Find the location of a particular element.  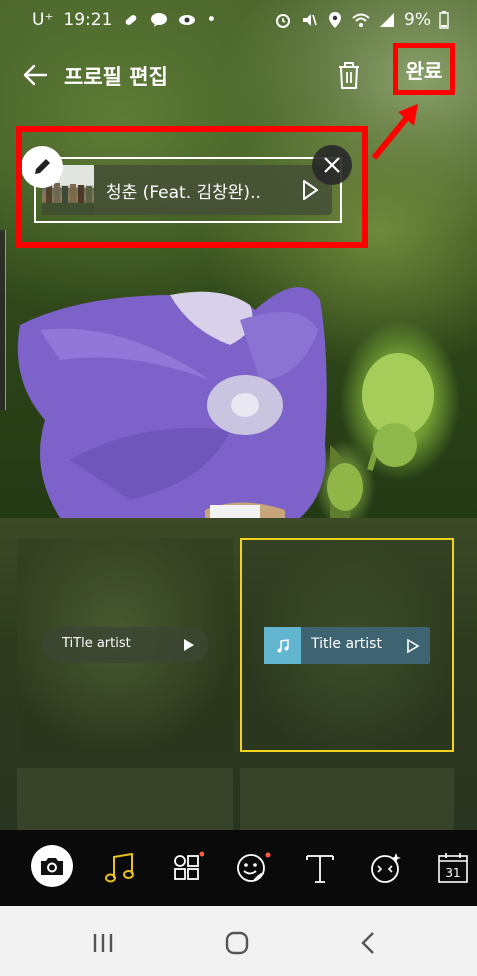

system-nav-bar is located at coordinates (238, 941).